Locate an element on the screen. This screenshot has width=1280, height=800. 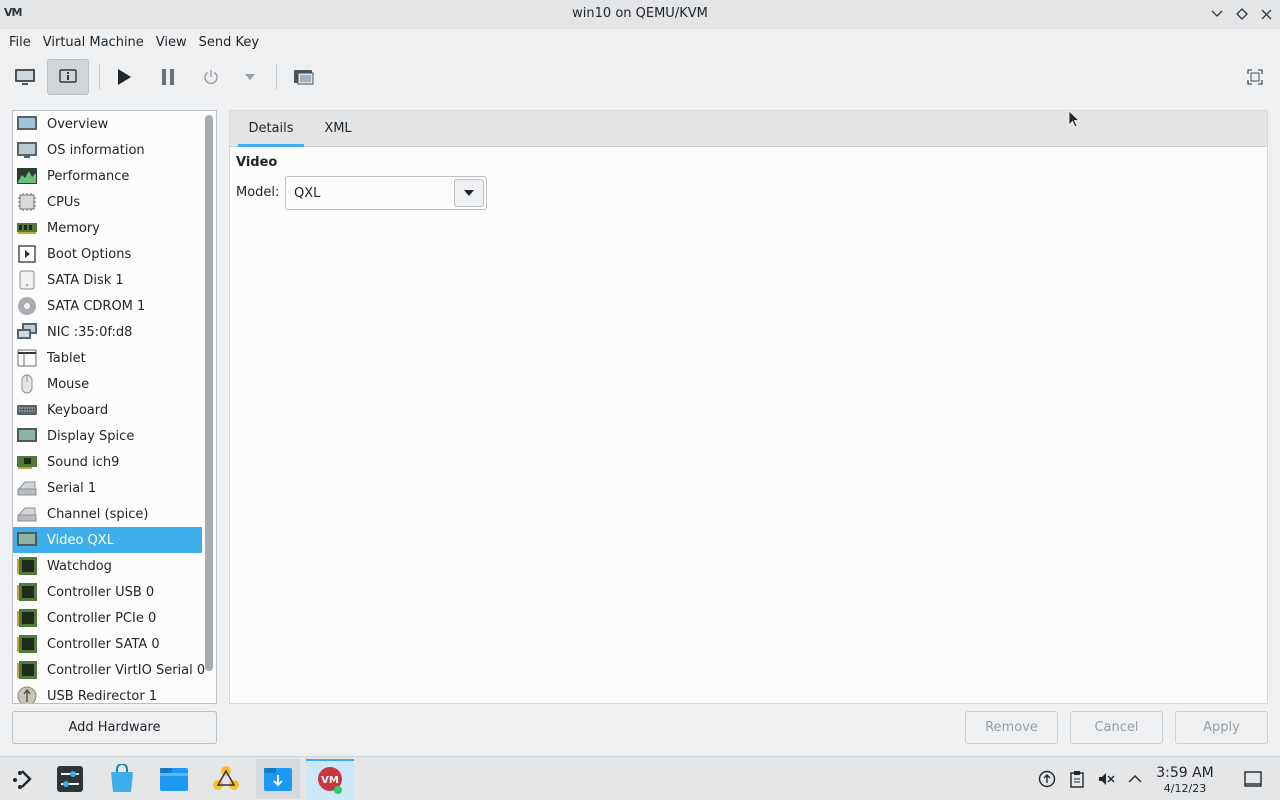
hw-item-label: SATA CDROM 1 is located at coordinates (96, 306).